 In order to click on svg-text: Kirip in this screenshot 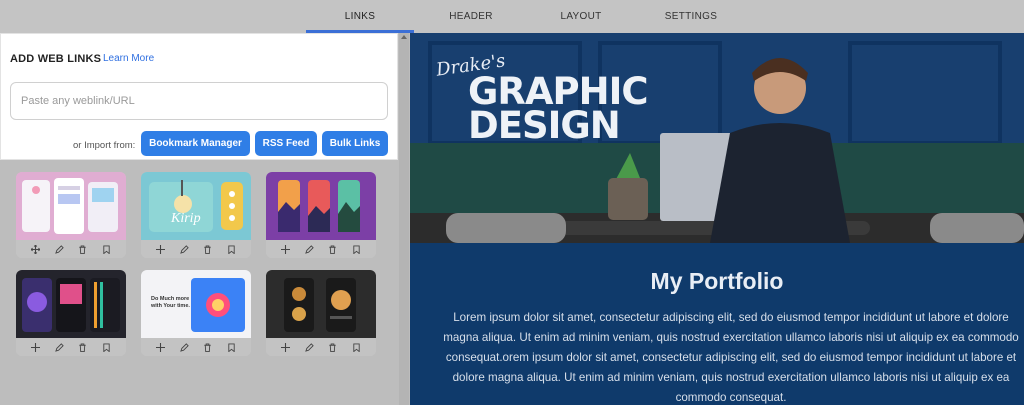, I will do `click(185, 218)`.